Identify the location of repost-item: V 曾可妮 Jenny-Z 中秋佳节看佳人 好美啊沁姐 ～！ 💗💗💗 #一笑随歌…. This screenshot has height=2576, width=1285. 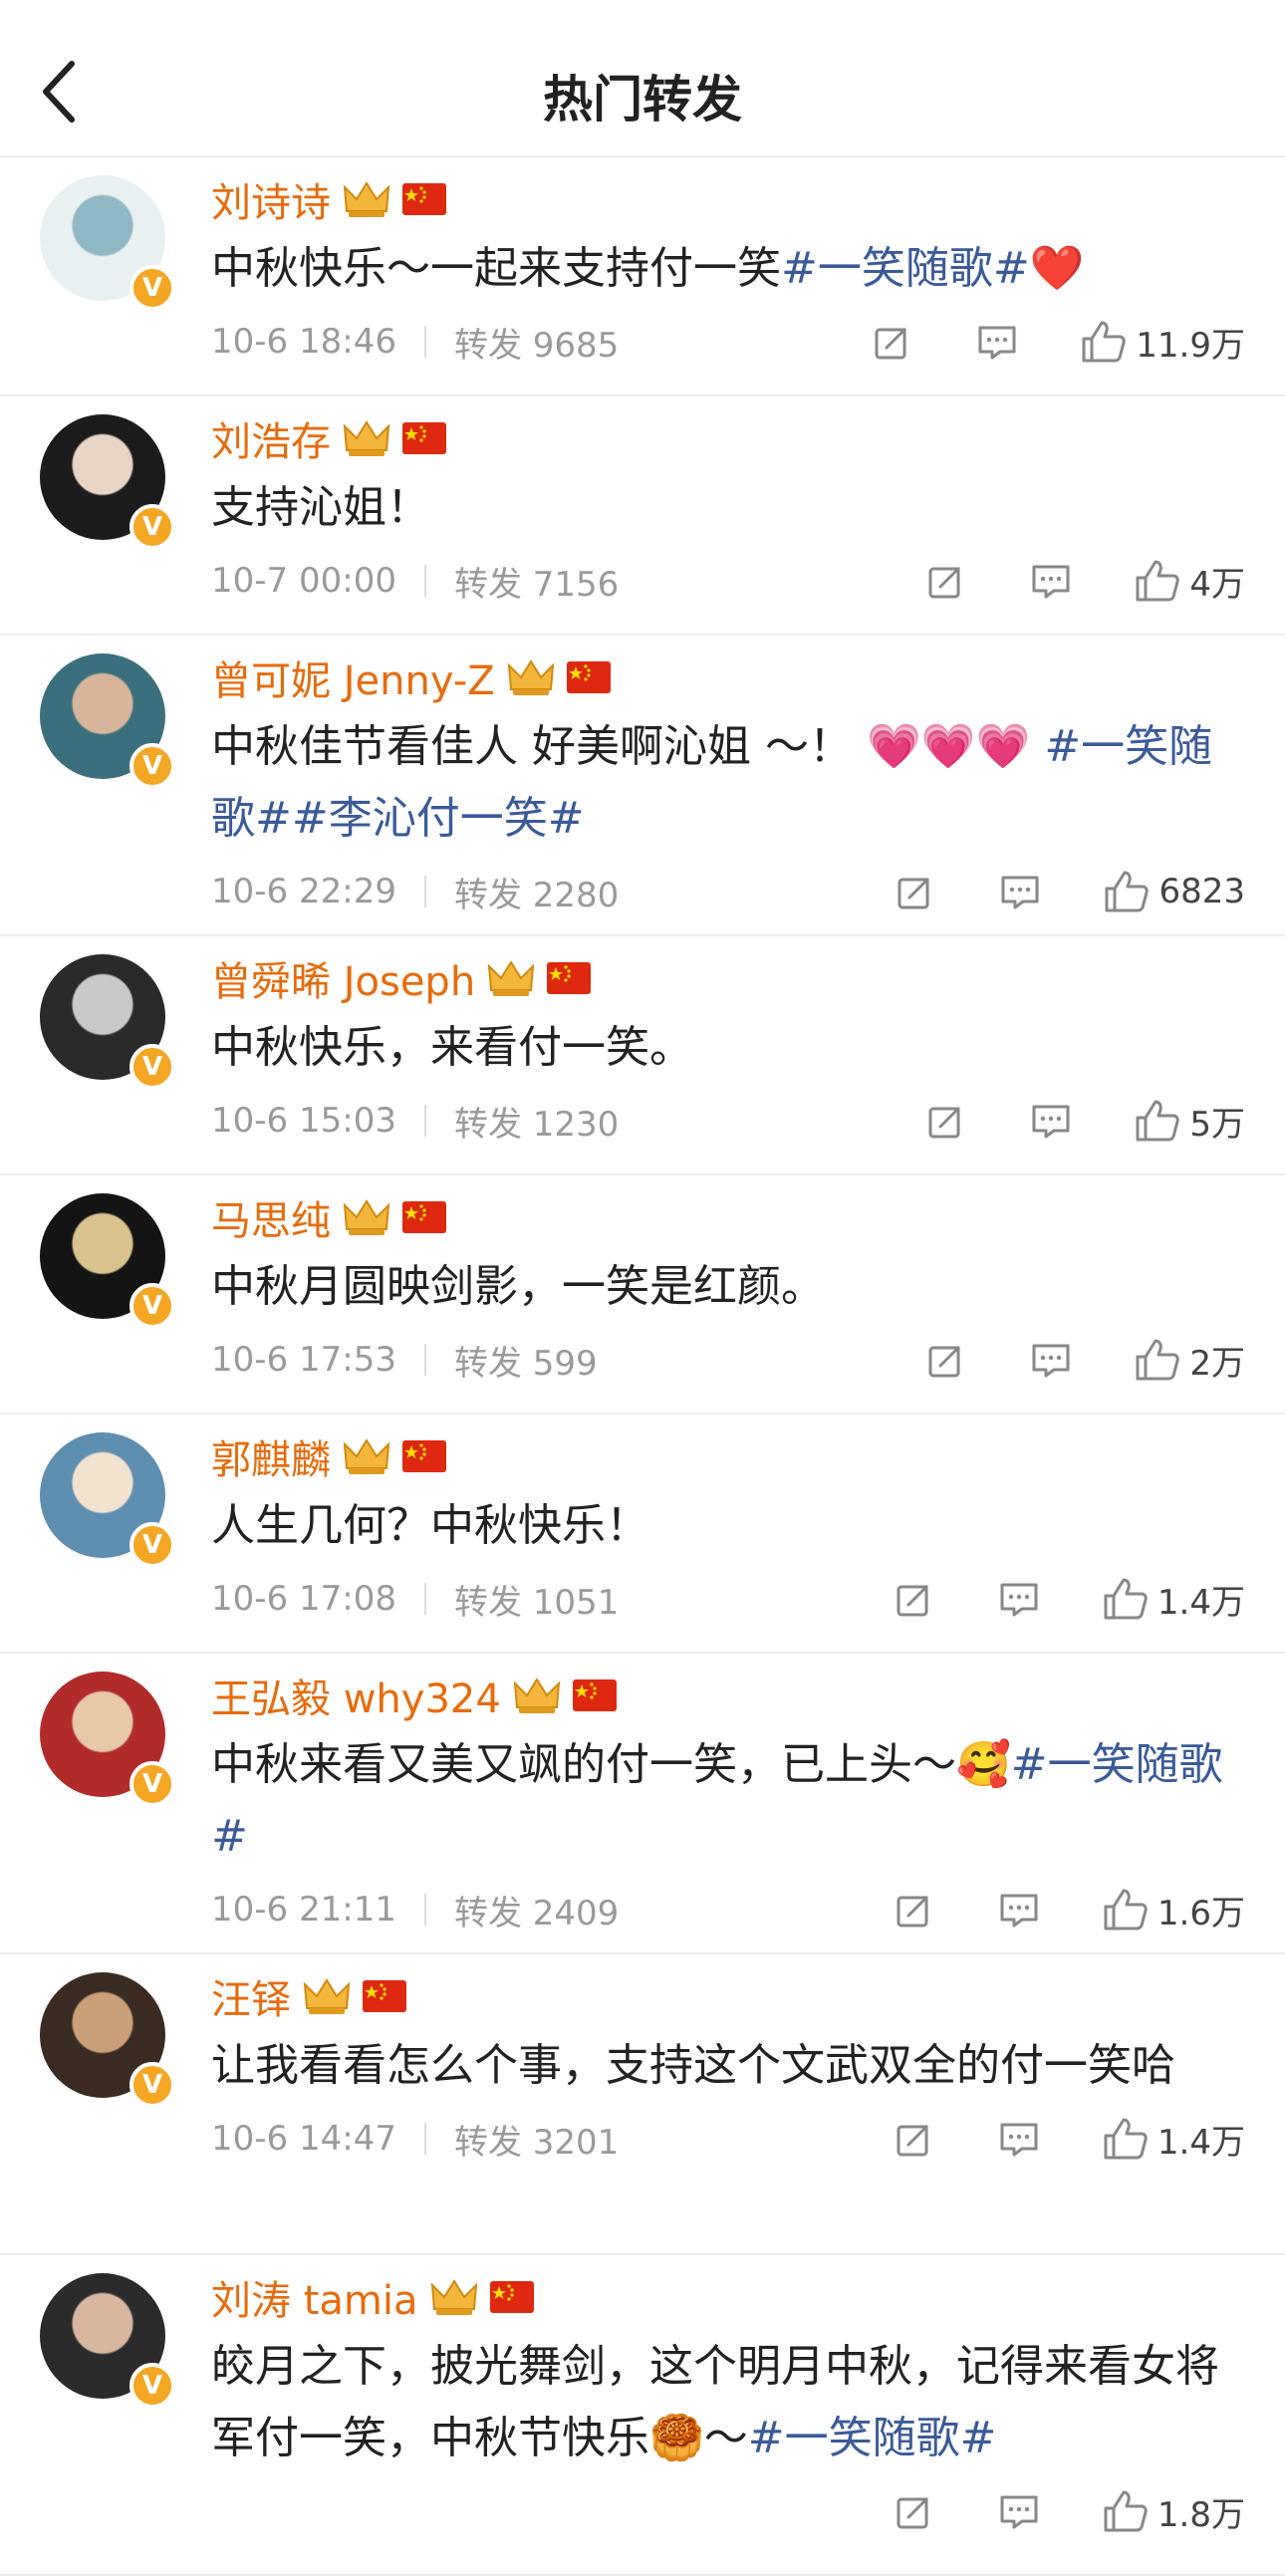
(642, 786).